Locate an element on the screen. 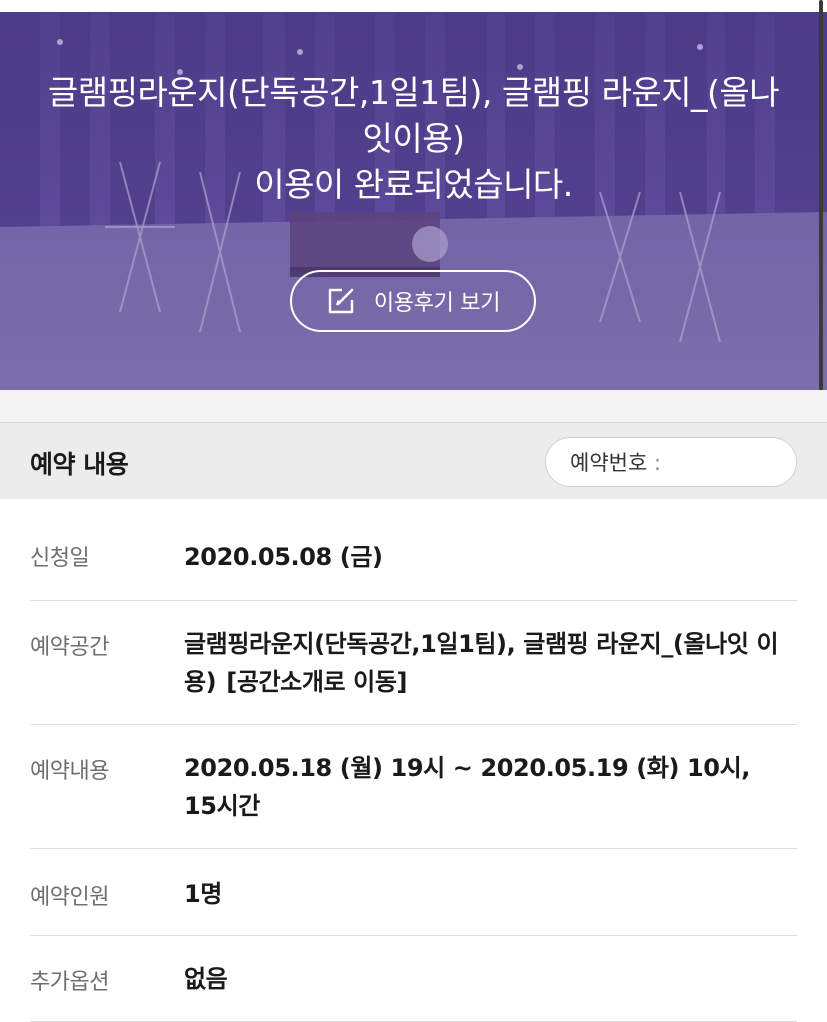 The width and height of the screenshot is (827, 1022). reservation-number-badge: 예약번호 : is located at coordinates (671, 462).